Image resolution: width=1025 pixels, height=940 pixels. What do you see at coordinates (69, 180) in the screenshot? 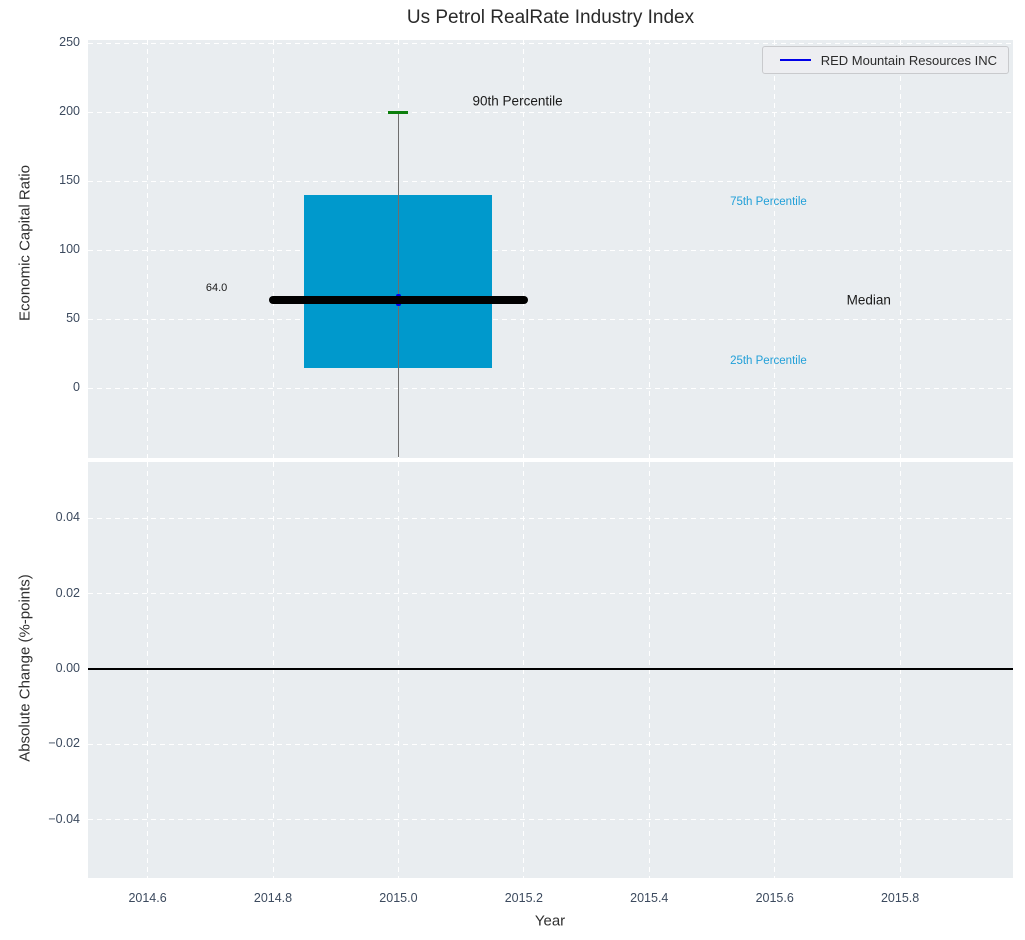
I see `y-tick-label: 150` at bounding box center [69, 180].